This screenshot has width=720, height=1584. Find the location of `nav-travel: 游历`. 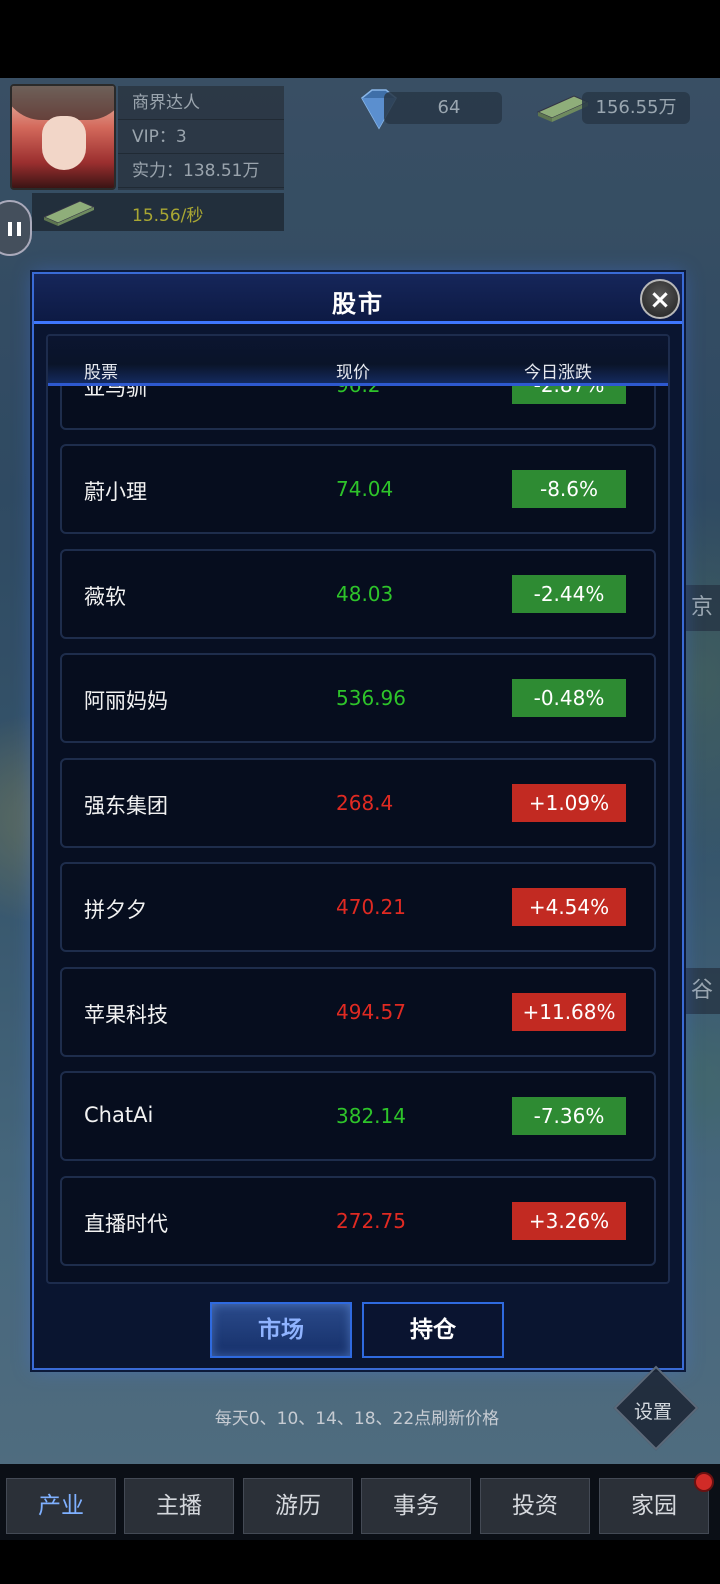

nav-travel: 游历 is located at coordinates (298, 1506).